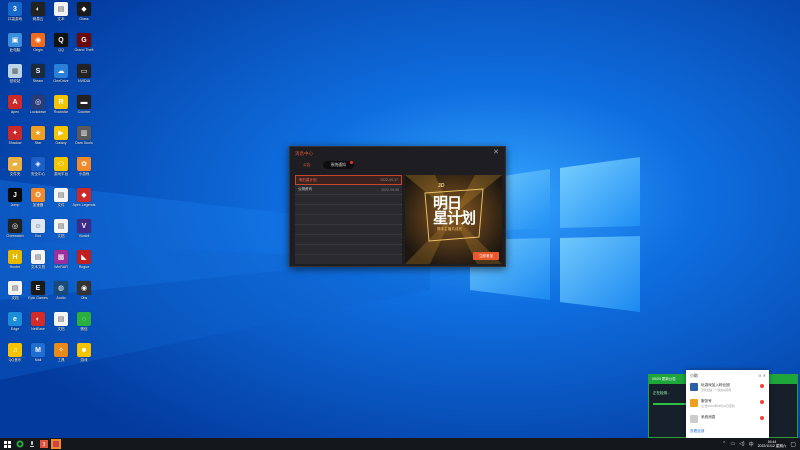 The width and height of the screenshot is (800, 450). What do you see at coordinates (84, 142) in the screenshot?
I see `desktop-icon: ▥ Dark Souls` at bounding box center [84, 142].